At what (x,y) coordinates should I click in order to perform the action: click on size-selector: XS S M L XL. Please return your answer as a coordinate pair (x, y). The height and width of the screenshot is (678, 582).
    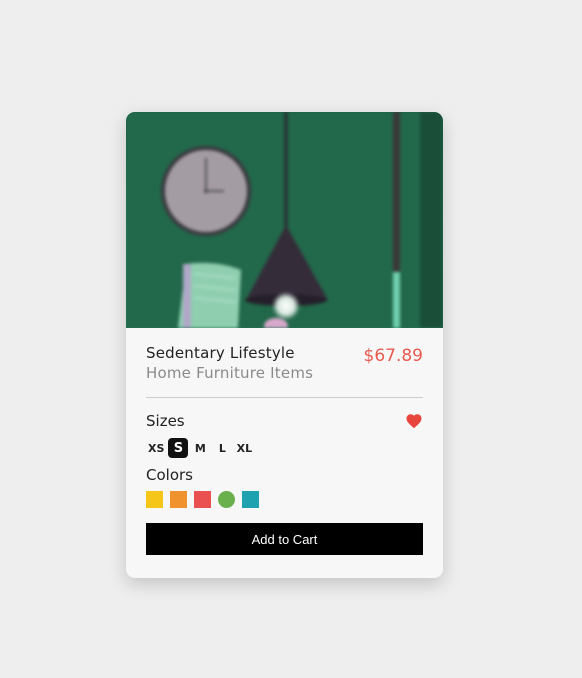
    Looking at the image, I should click on (200, 448).